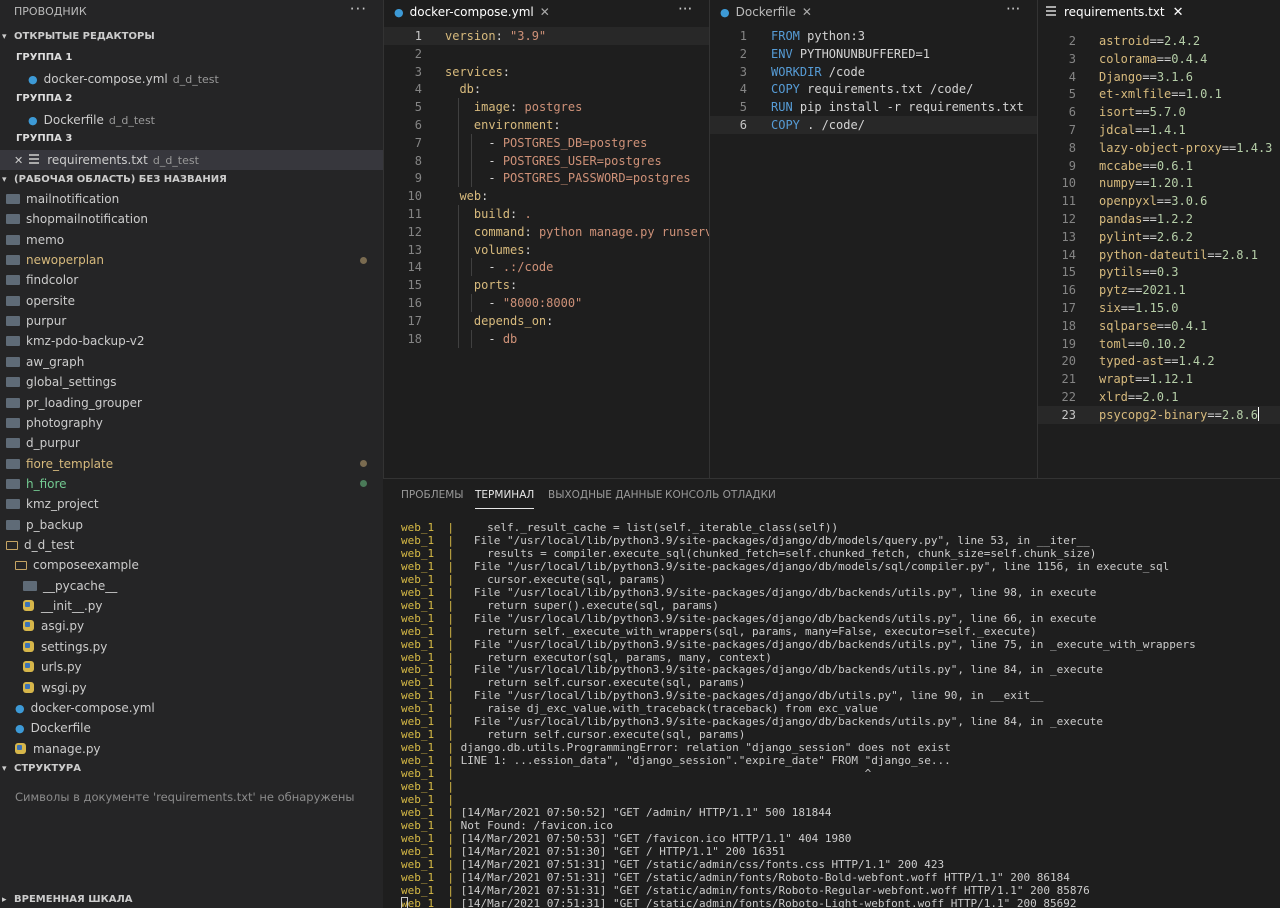 This screenshot has width=1280, height=908. What do you see at coordinates (43, 443) in the screenshot?
I see `tree-folder: d_purpur` at bounding box center [43, 443].